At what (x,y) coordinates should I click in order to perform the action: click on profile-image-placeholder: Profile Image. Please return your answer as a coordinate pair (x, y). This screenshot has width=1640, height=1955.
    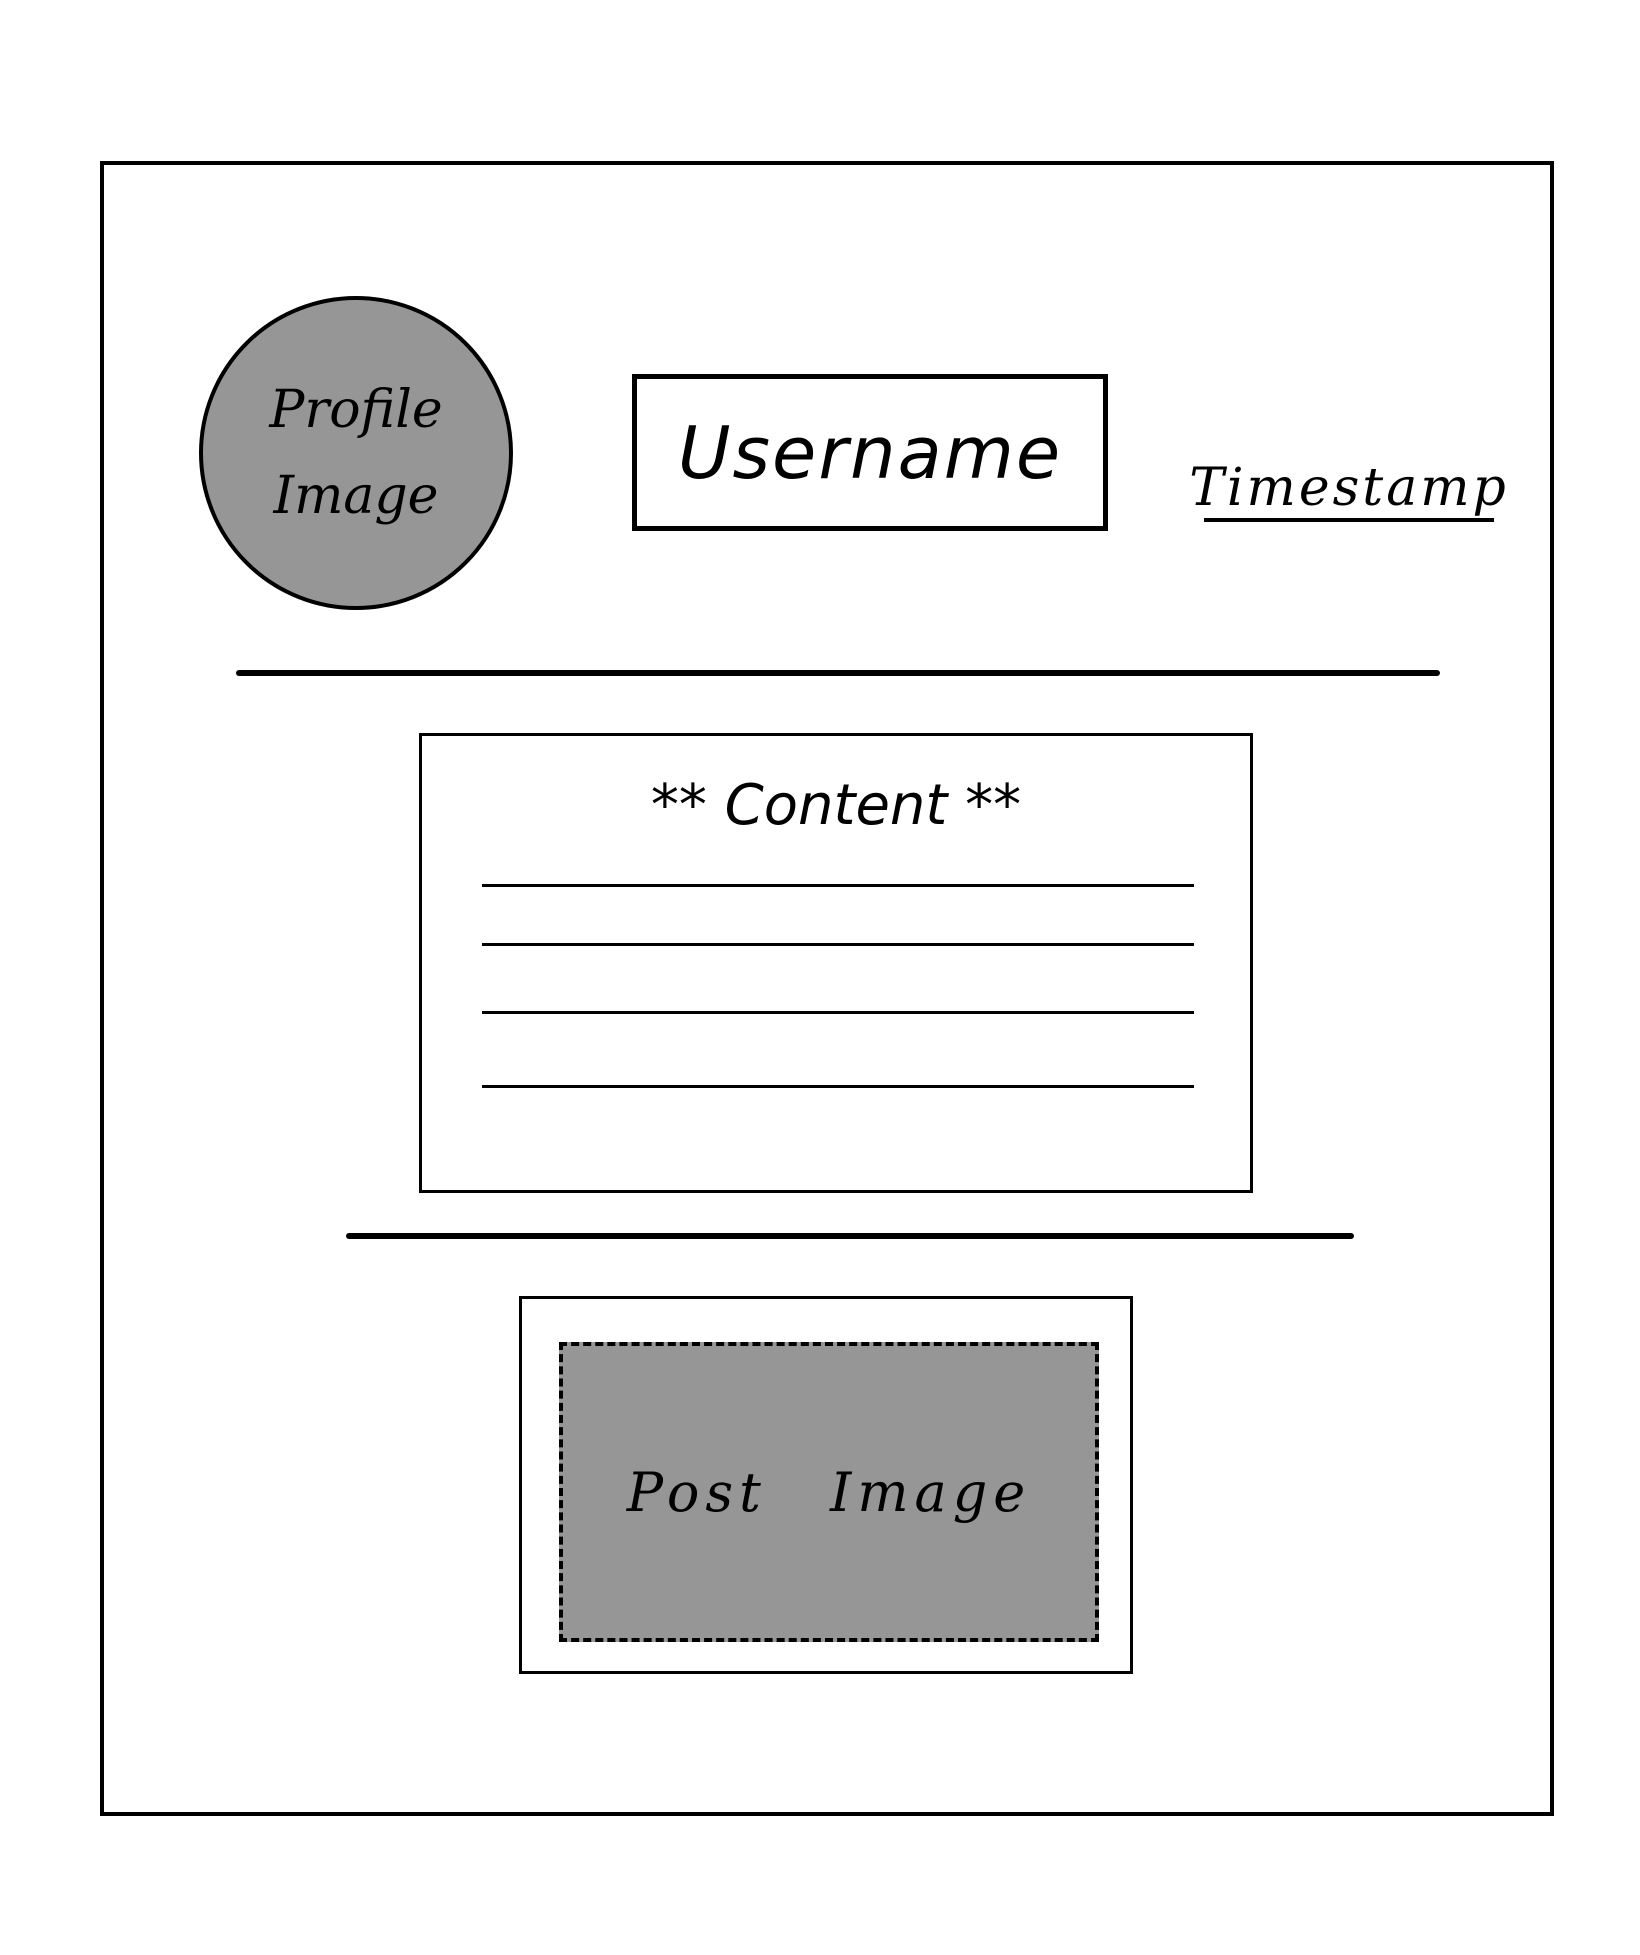
    Looking at the image, I should click on (356, 453).